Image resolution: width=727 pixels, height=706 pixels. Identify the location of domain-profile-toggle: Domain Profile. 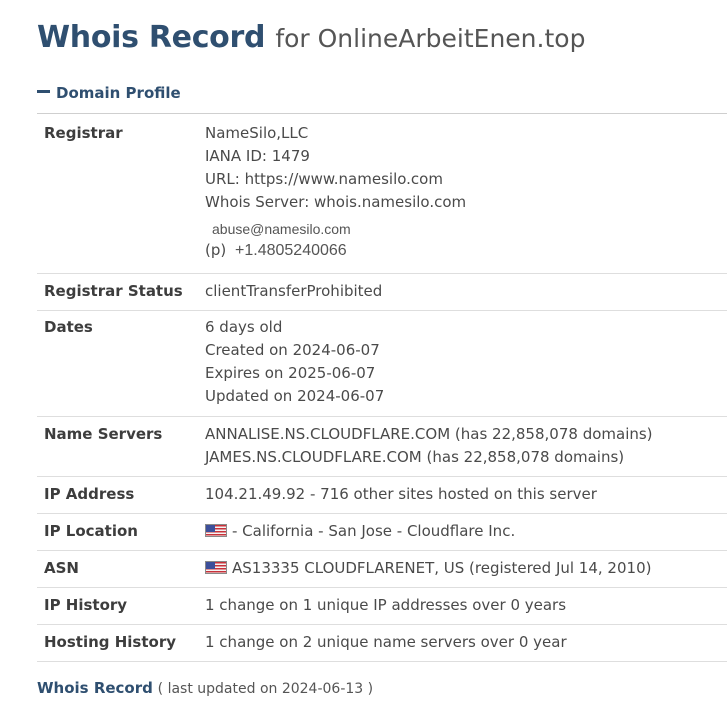
(109, 93).